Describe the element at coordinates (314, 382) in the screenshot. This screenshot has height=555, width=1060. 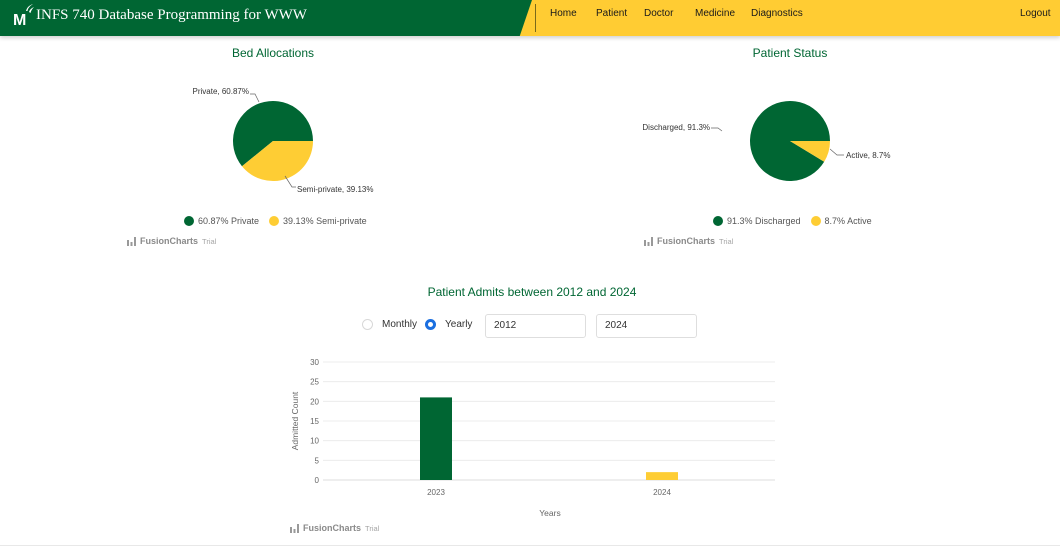
I see `y-tick-25: 25` at that location.